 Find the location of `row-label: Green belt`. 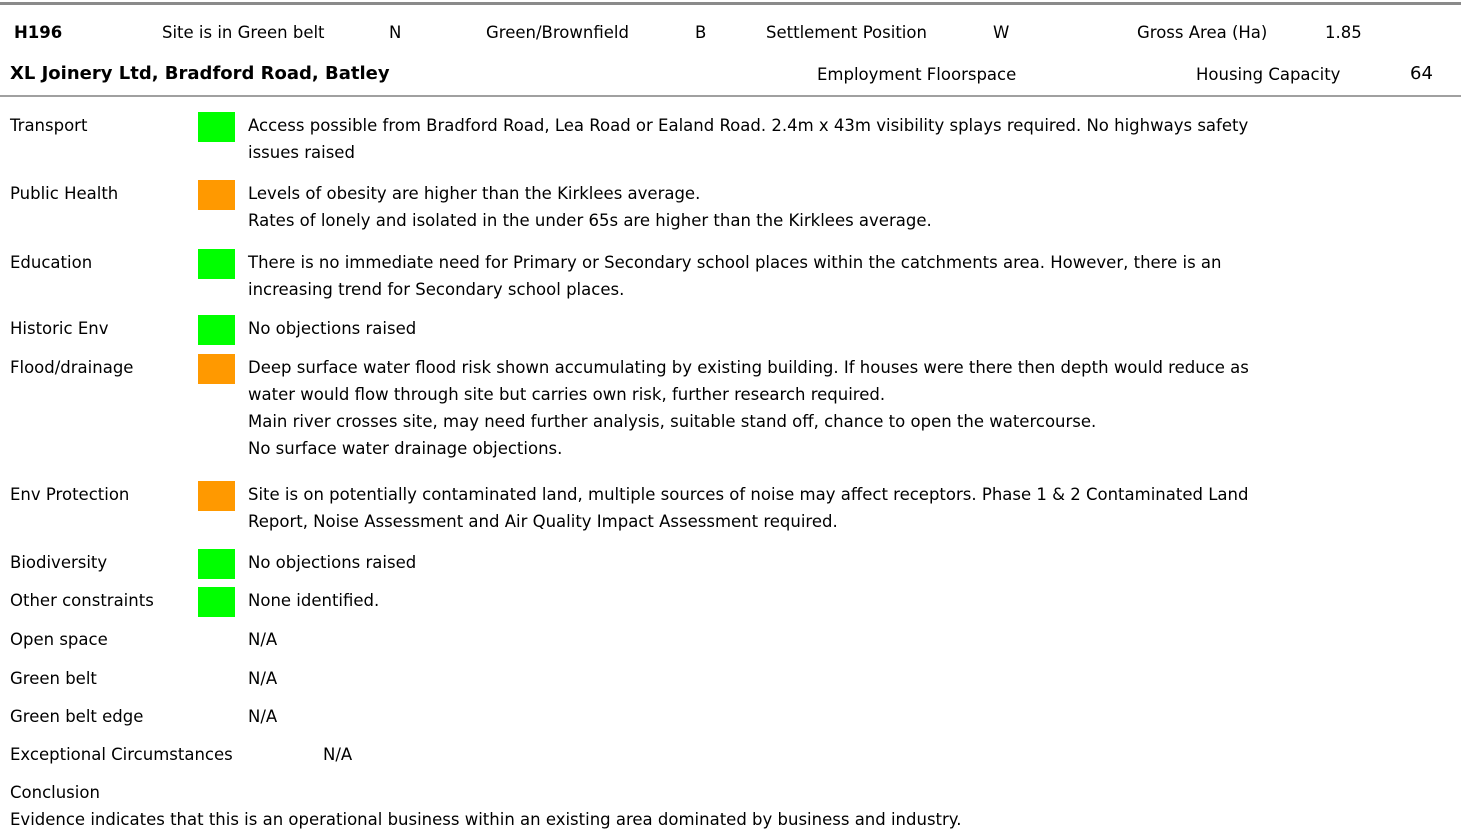

row-label: Green belt is located at coordinates (53, 678).